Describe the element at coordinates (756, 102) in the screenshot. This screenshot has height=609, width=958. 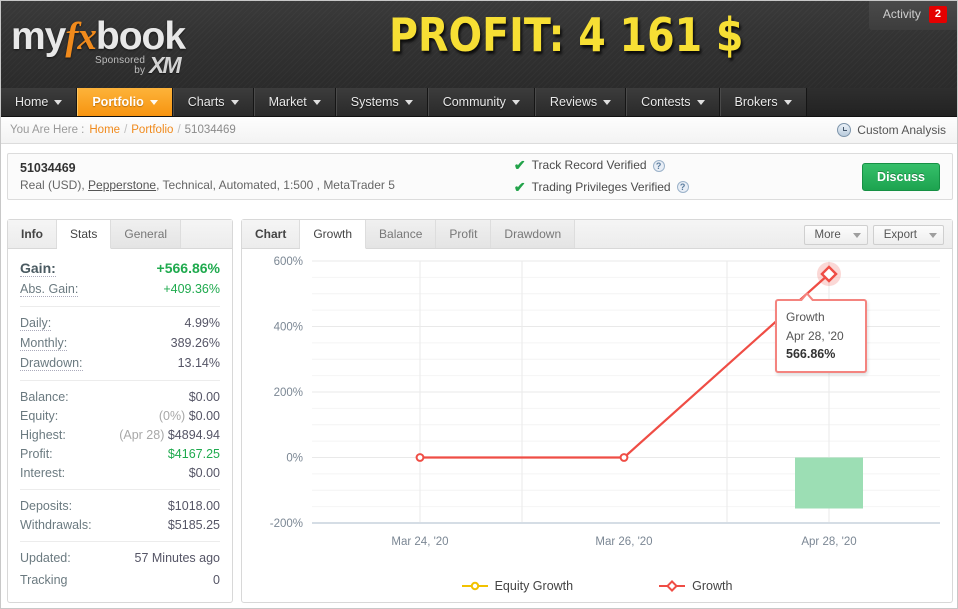
I see `nav-label-brokers: Brokers` at that location.